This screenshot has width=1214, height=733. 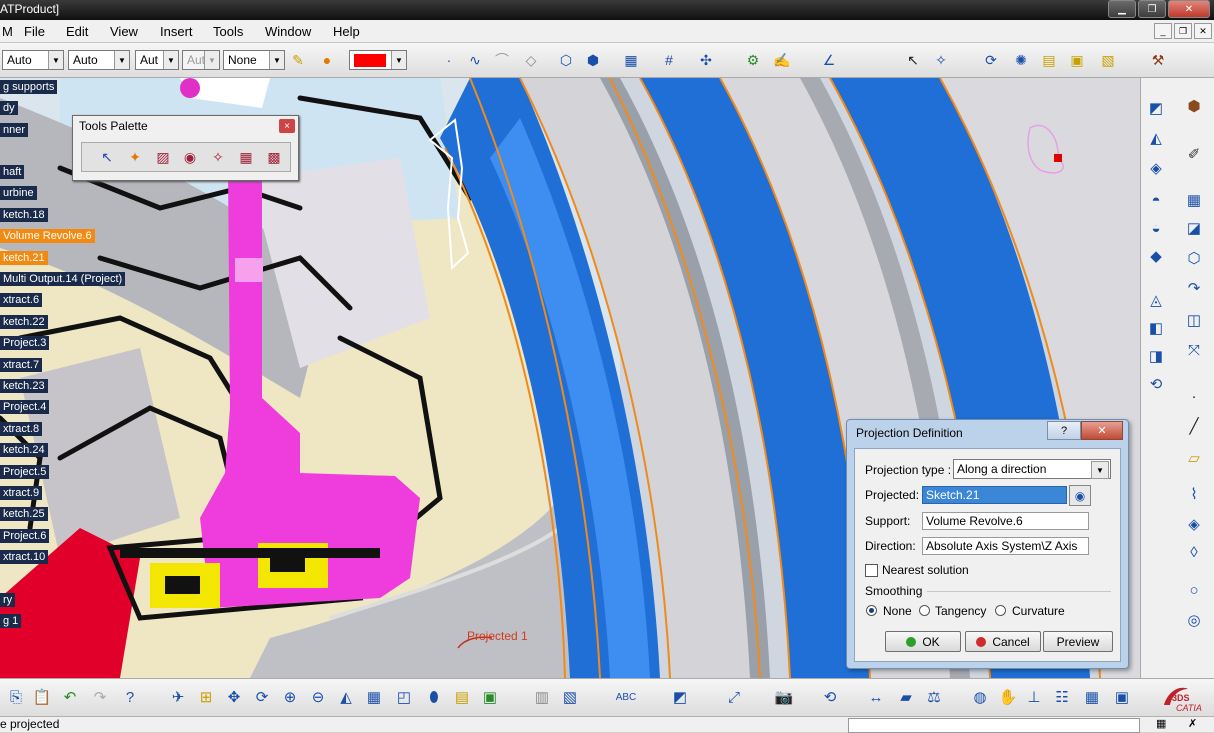 I want to click on trim-icon: ⬡, so click(x=1194, y=258).